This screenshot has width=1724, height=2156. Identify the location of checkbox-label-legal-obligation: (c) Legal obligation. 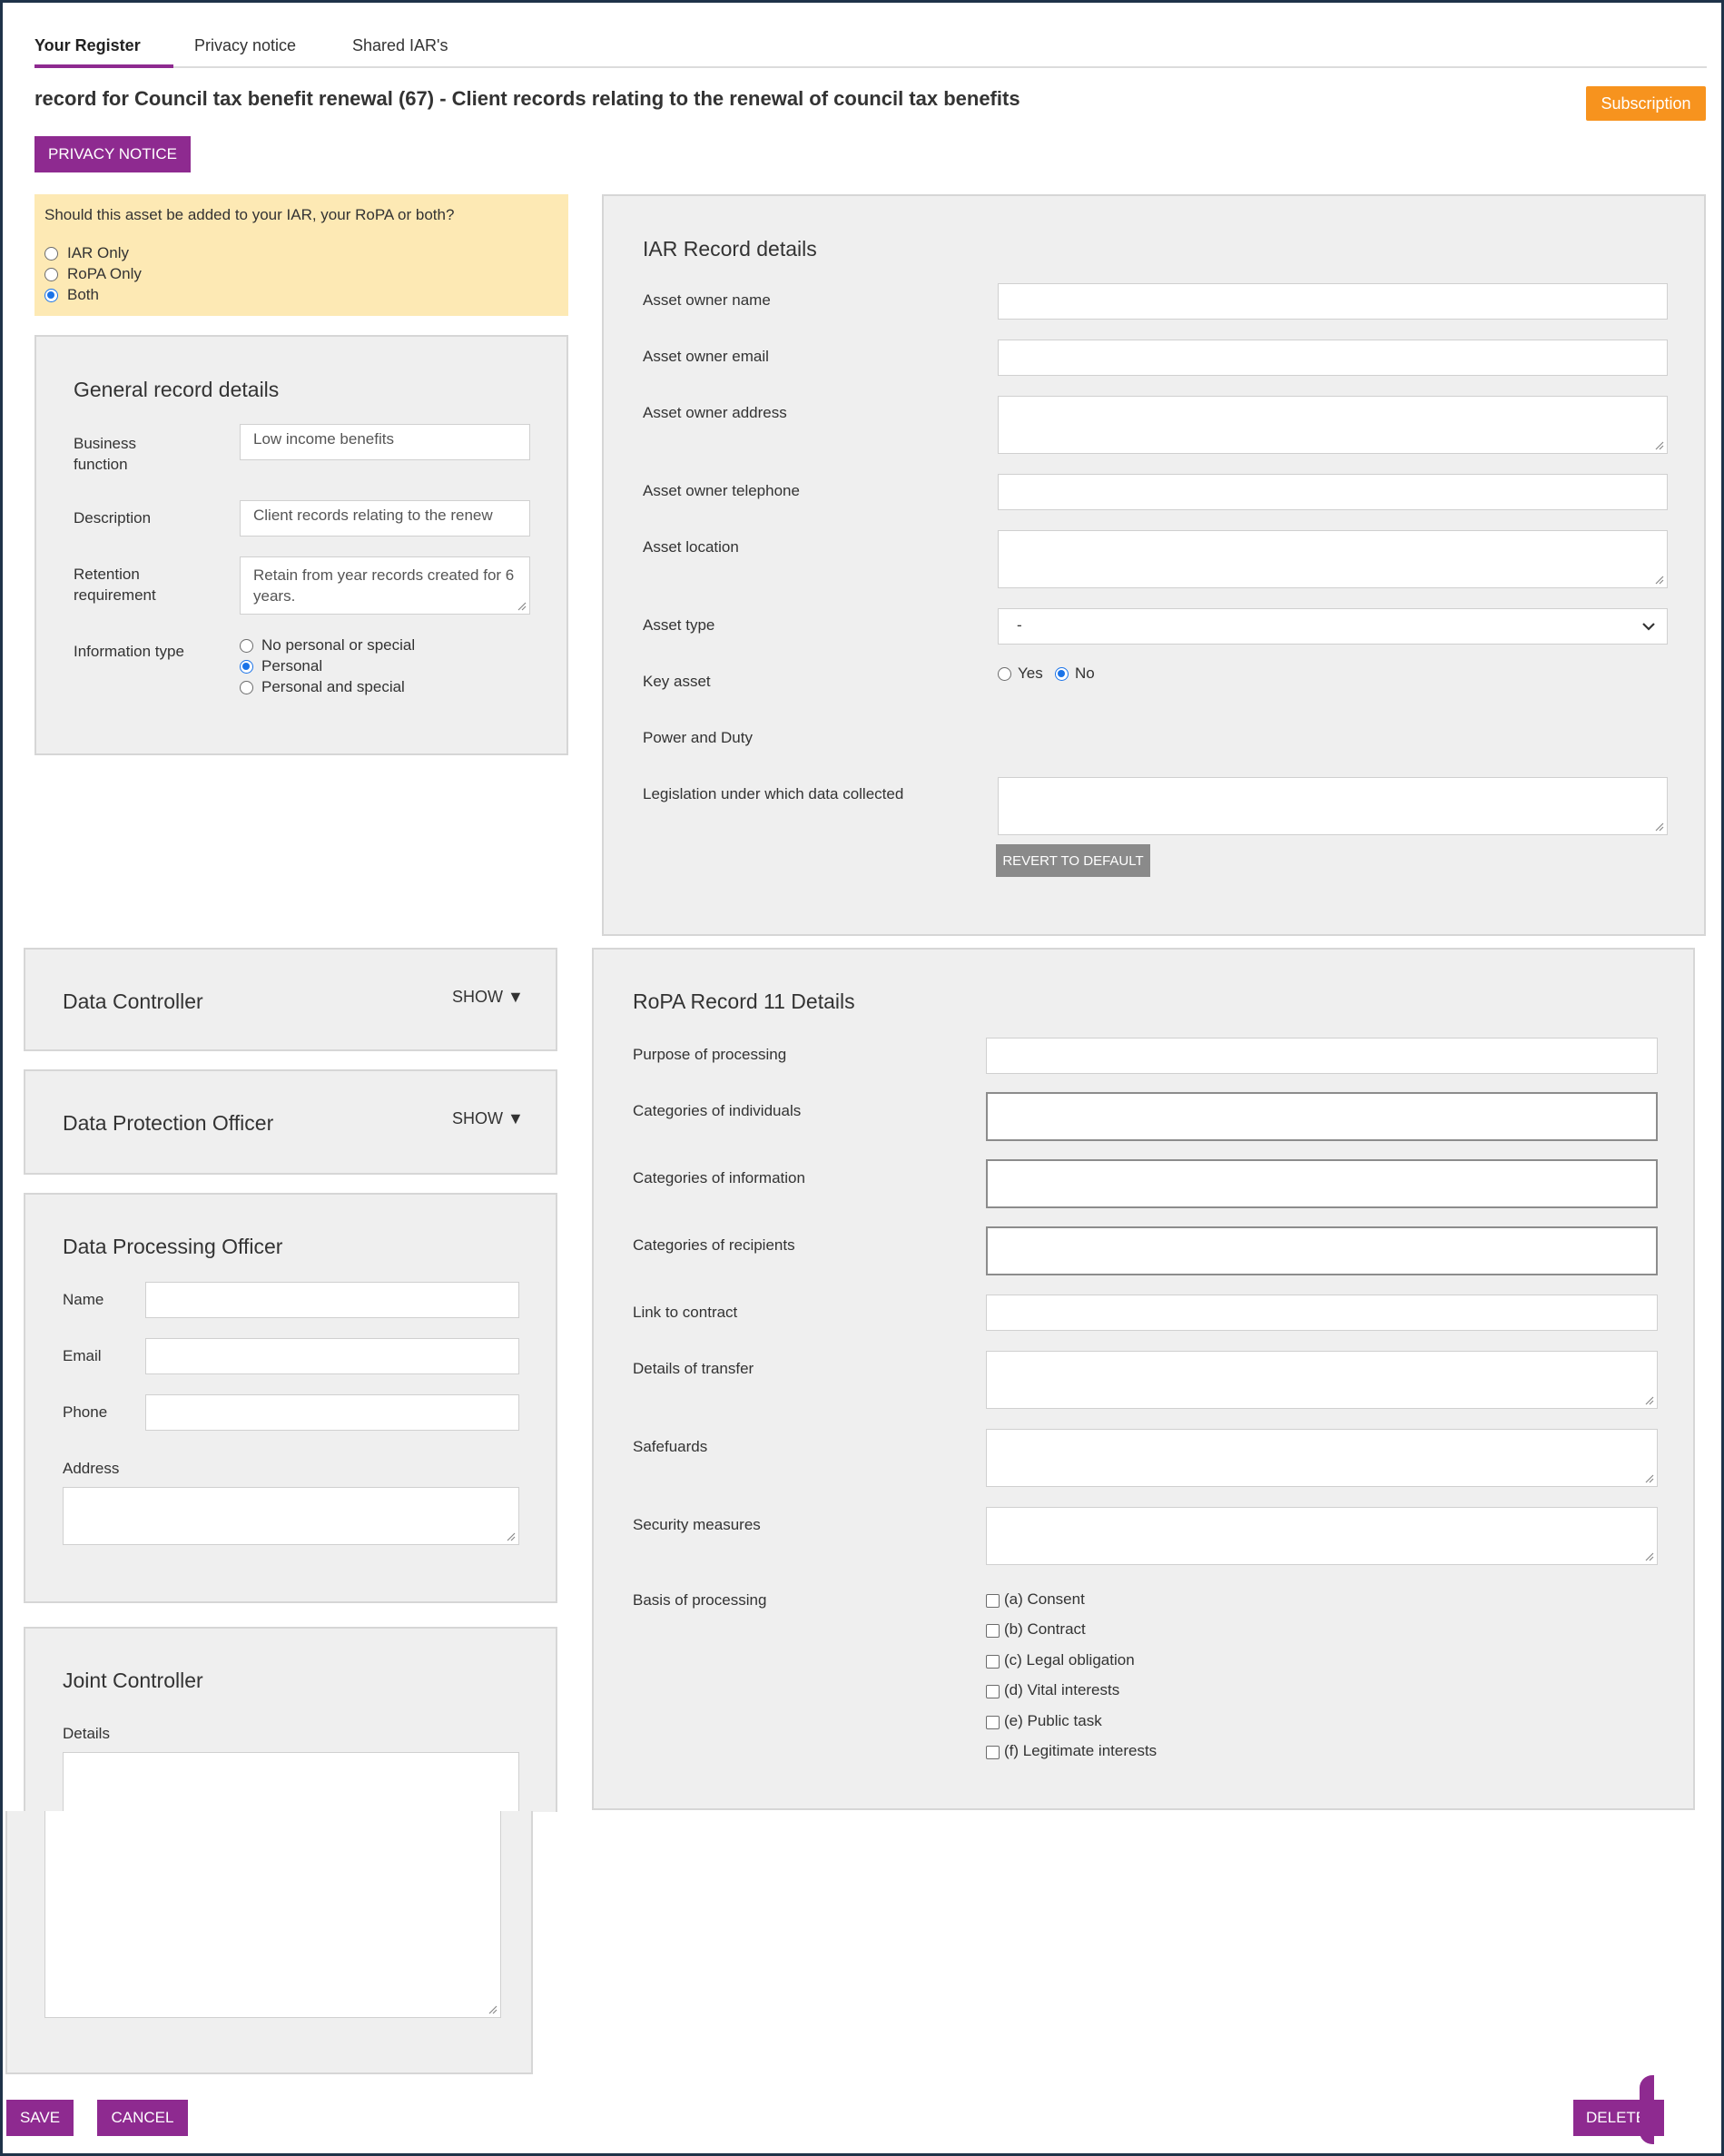
(1070, 1660).